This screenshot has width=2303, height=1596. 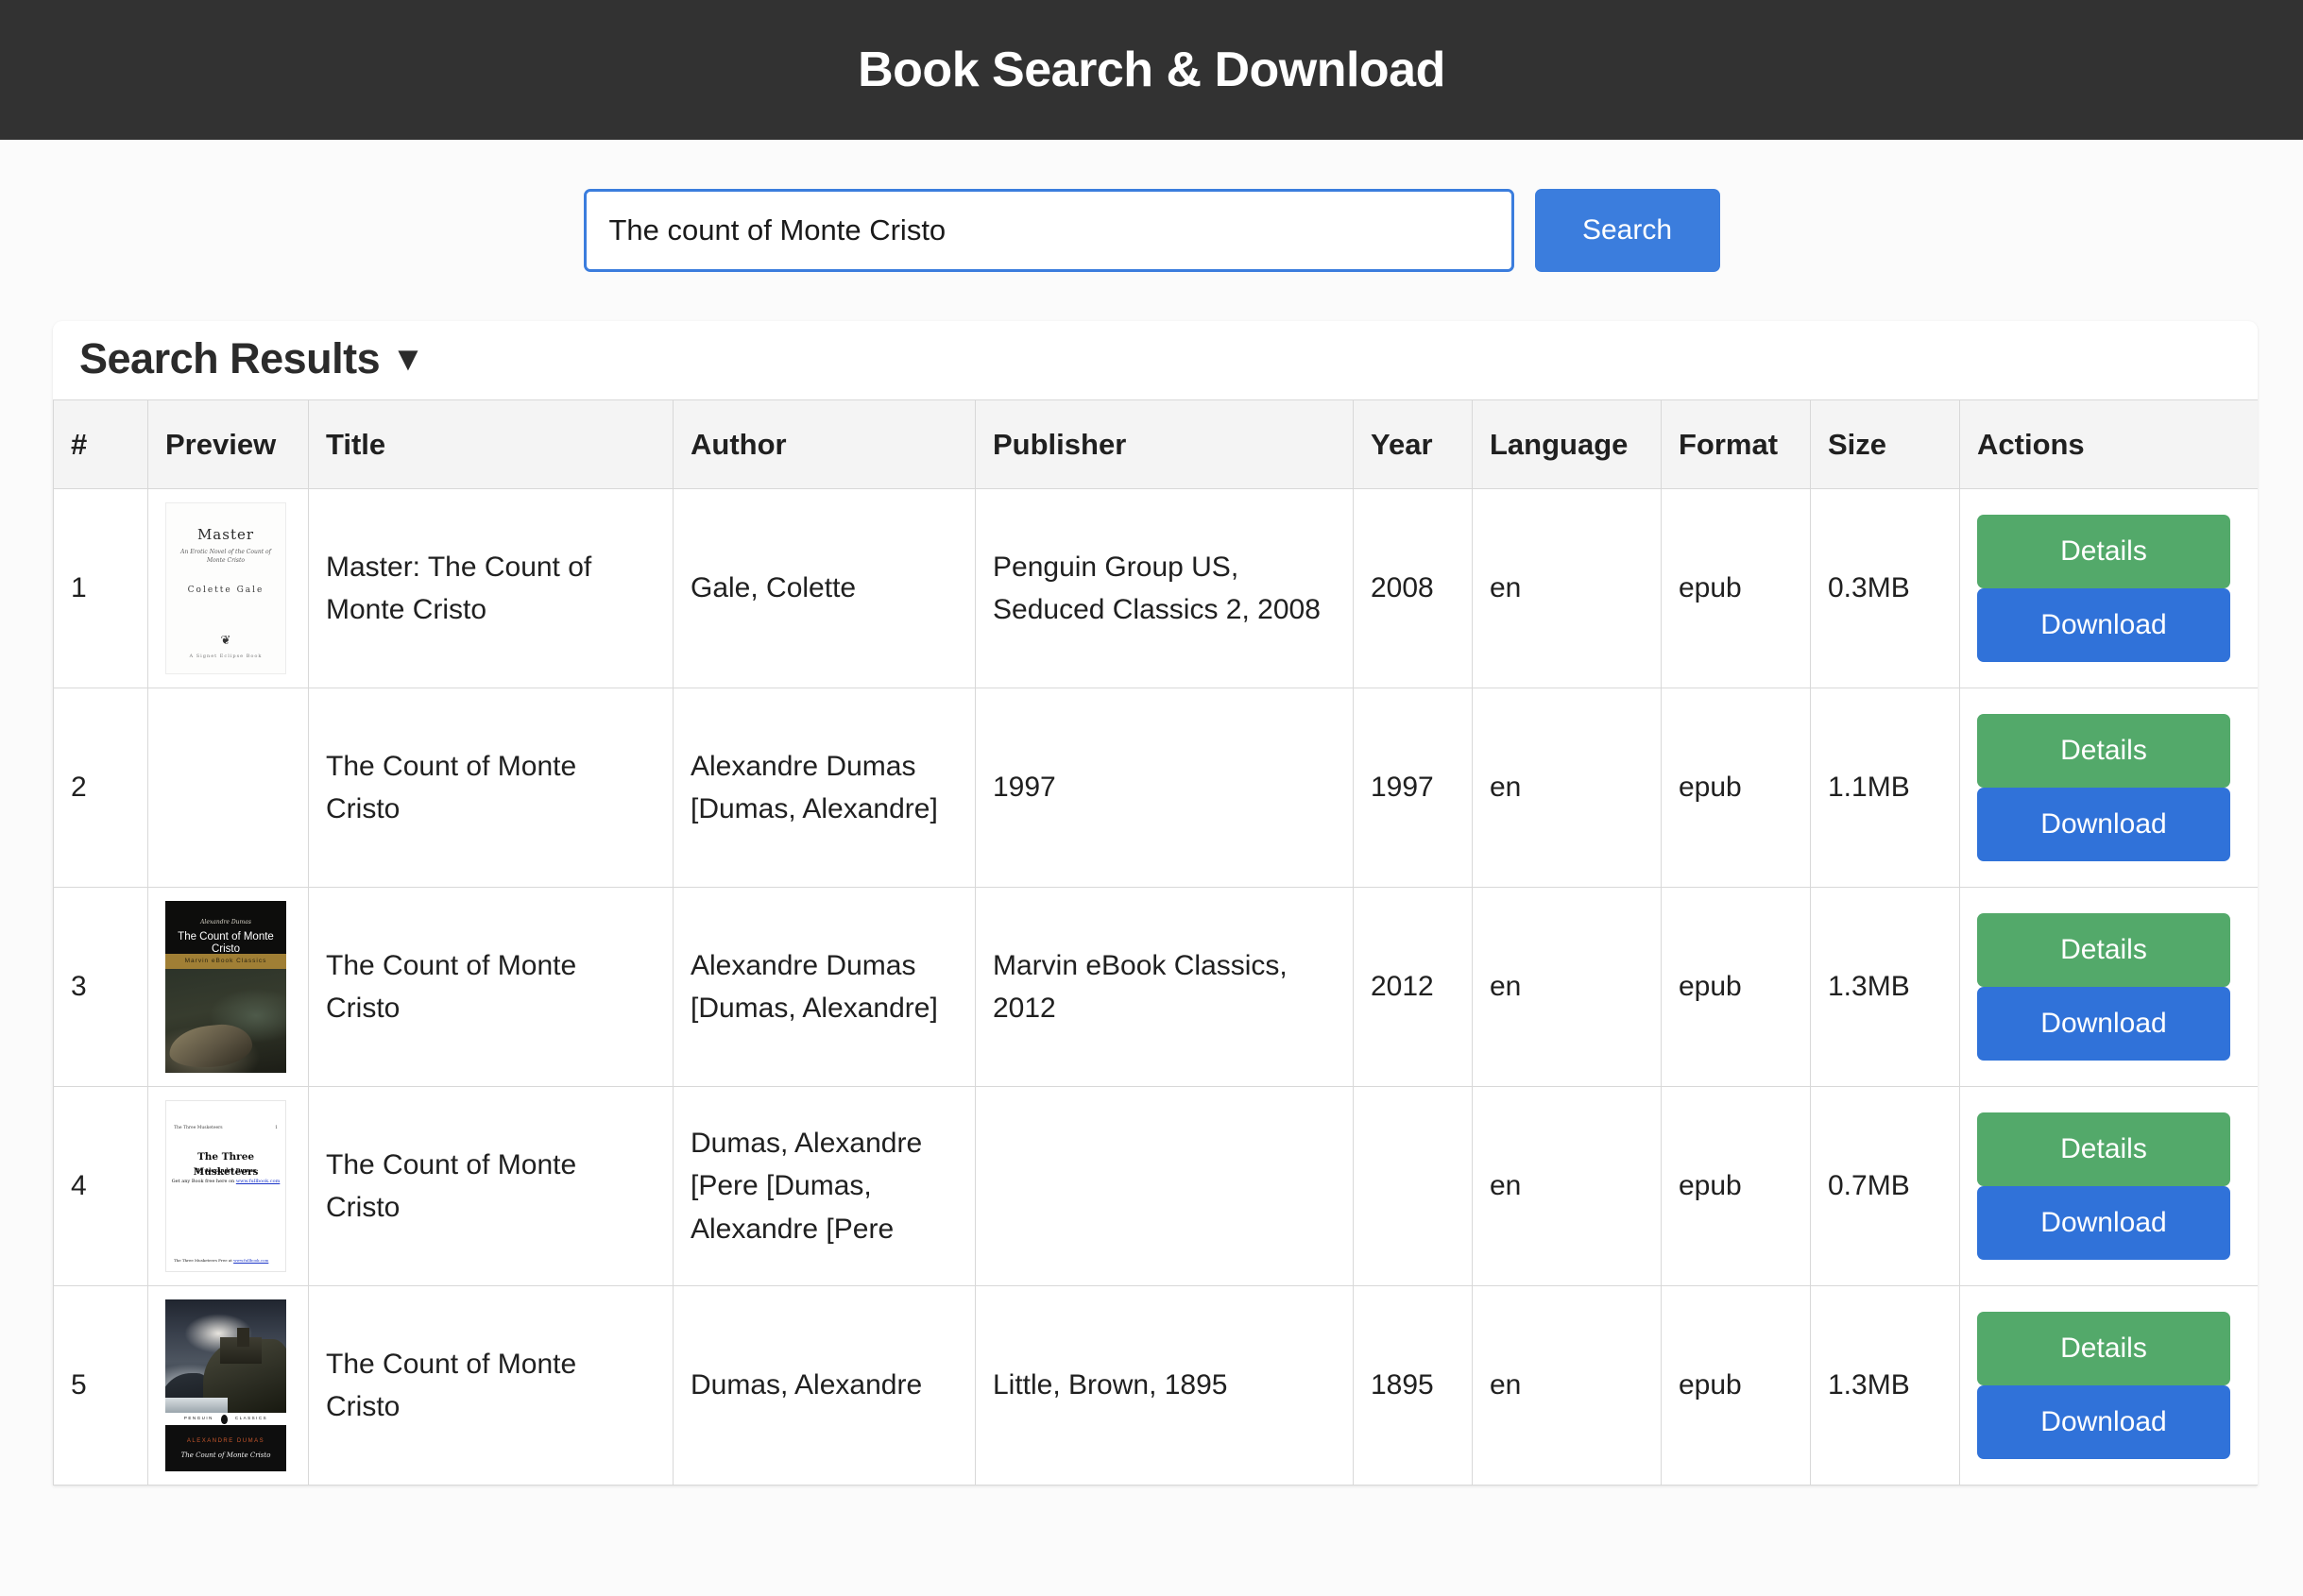 I want to click on cover-imprint-strip: PENGUIN CLASSICS, so click(x=225, y=1419).